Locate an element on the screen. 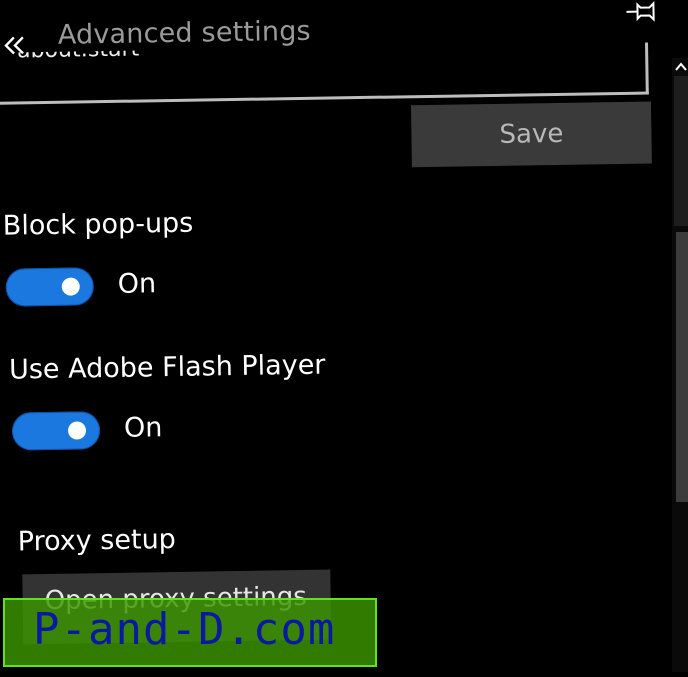  flash-player-toggle is located at coordinates (56, 430).